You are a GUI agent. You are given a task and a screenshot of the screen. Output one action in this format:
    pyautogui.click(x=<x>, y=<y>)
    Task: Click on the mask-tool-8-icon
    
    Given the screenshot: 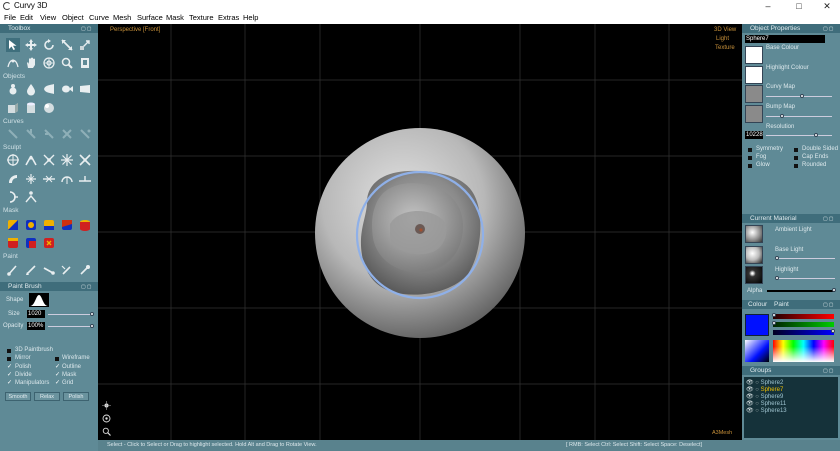 What is the action you would take?
    pyautogui.click(x=49, y=243)
    